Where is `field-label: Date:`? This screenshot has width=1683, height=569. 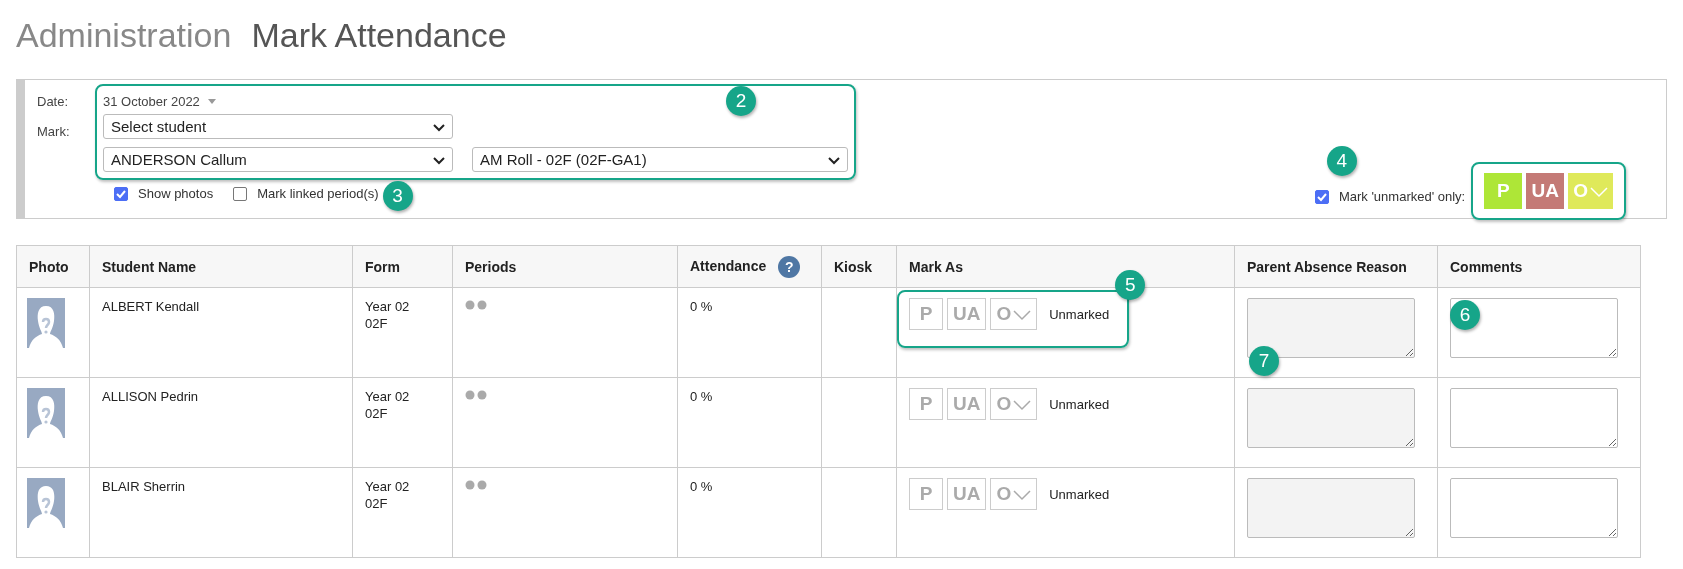
field-label: Date: is located at coordinates (53, 102).